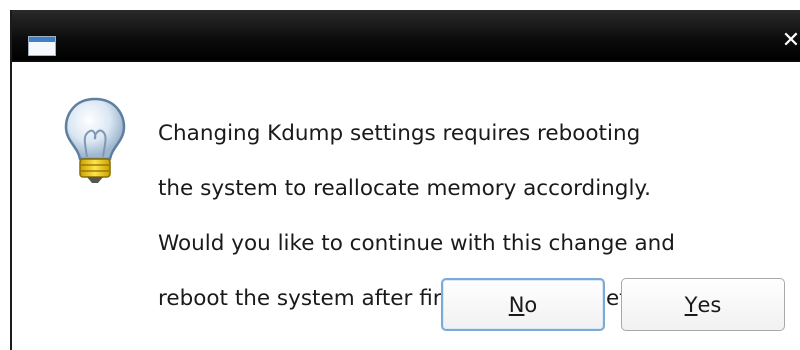 The width and height of the screenshot is (800, 350). Describe the element at coordinates (406, 36) in the screenshot. I see `title-bar: ✕` at that location.